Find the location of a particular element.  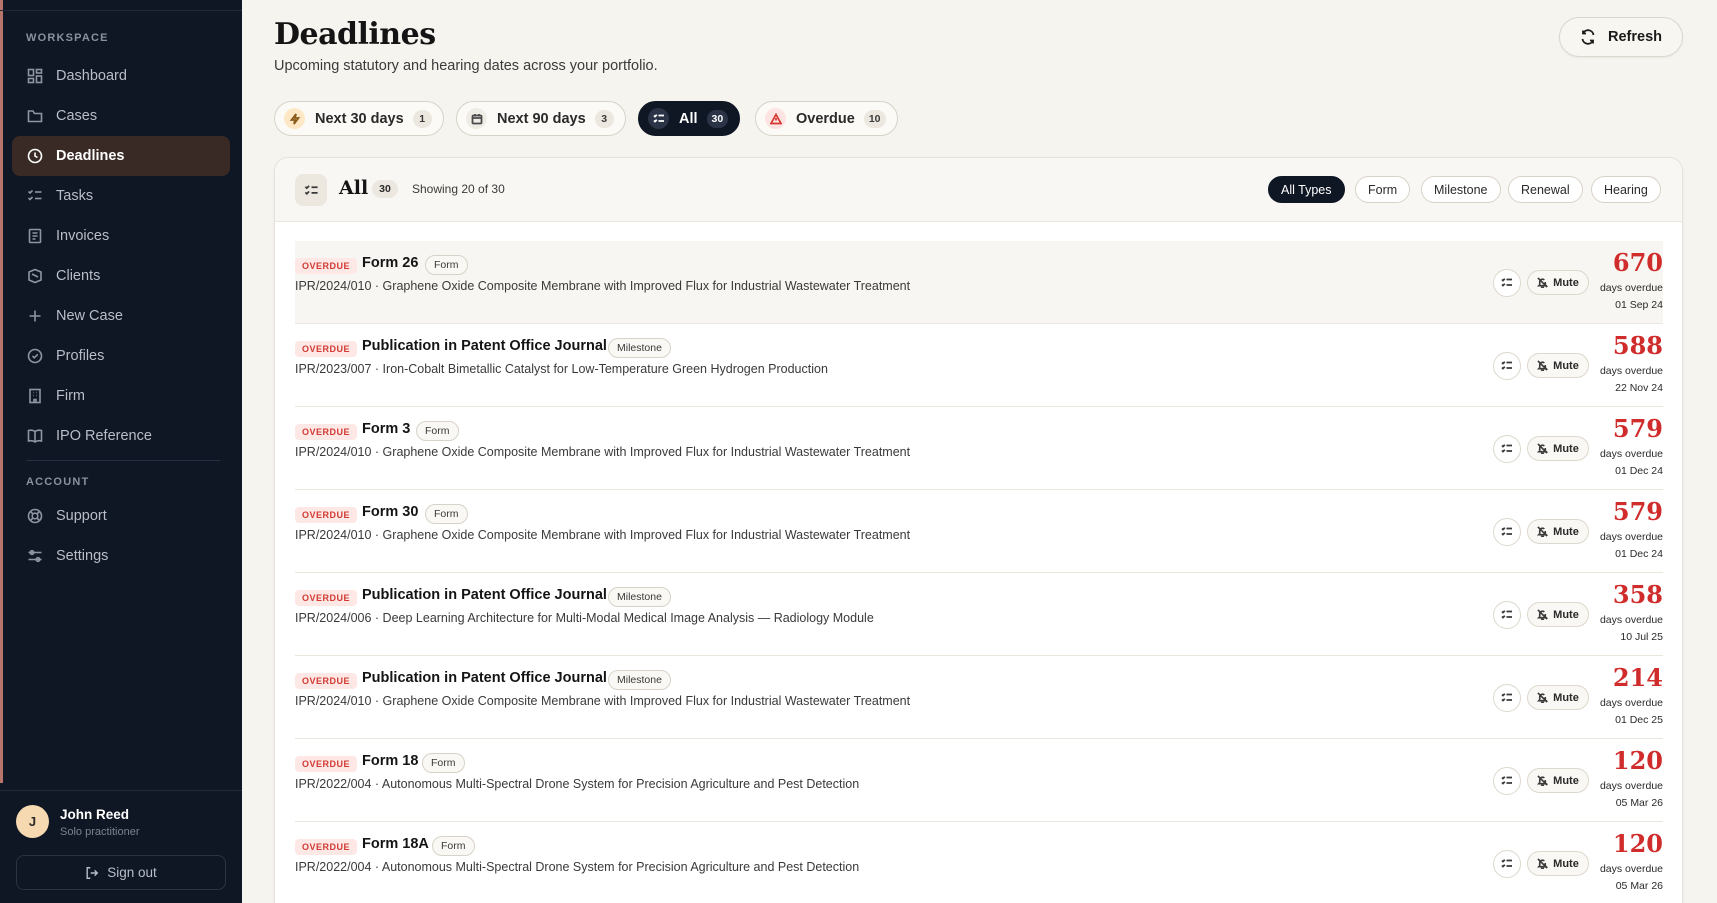

sidebar-item-support: Support is located at coordinates (121, 516).